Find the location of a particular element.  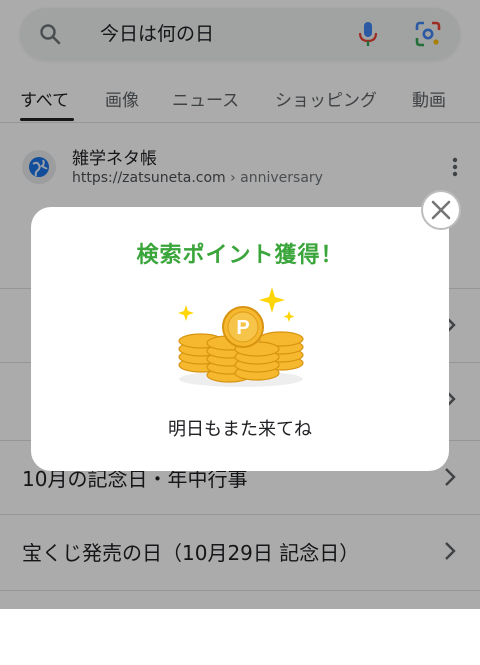

coin-letter: P is located at coordinates (243, 328).